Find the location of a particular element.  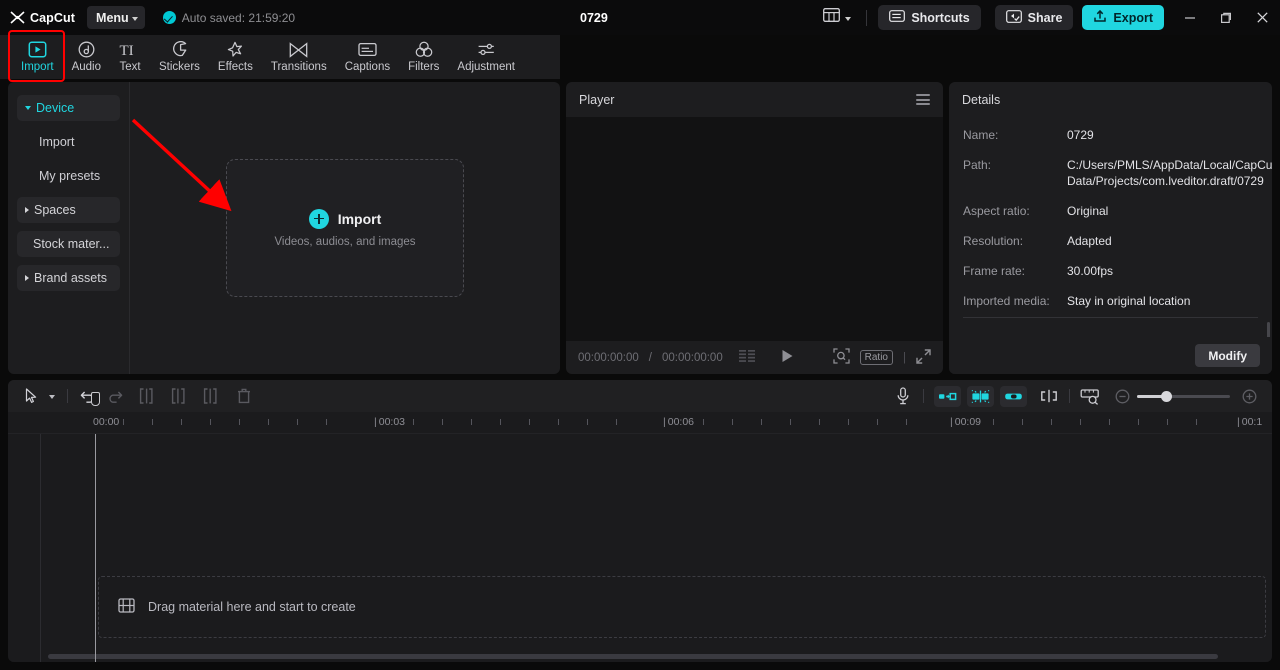

share-screen-icon is located at coordinates (1013, 17).